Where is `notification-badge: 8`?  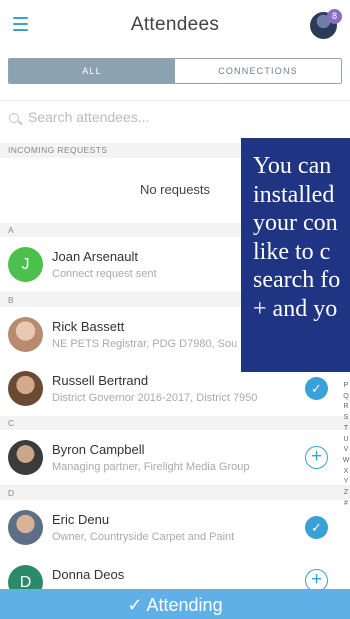
notification-badge: 8 is located at coordinates (334, 16).